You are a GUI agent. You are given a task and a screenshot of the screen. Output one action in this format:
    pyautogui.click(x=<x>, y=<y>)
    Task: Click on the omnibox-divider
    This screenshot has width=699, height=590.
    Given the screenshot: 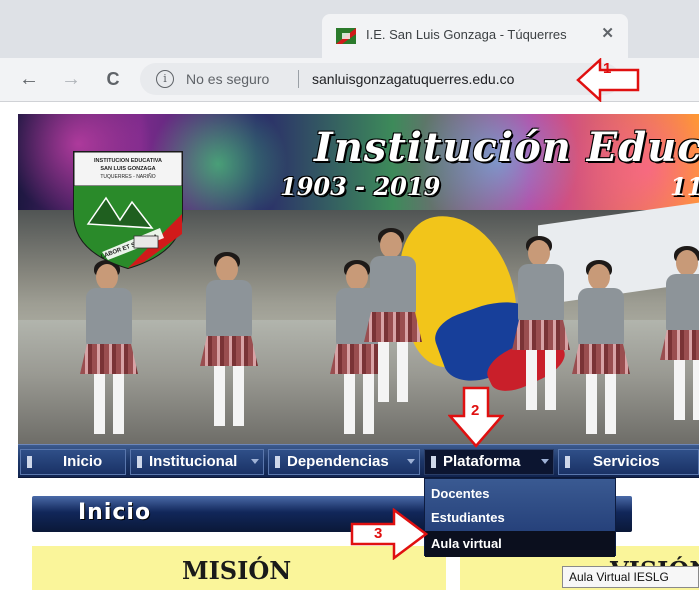 What is the action you would take?
    pyautogui.click(x=298, y=79)
    